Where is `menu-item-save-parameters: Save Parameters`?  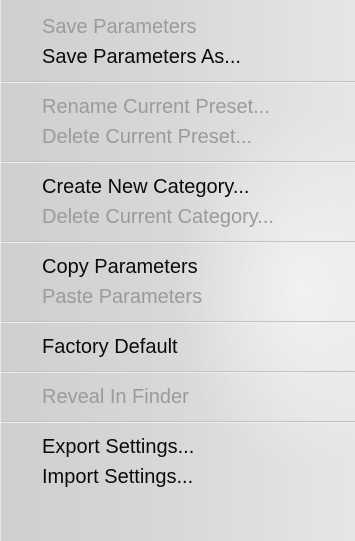 menu-item-save-parameters: Save Parameters is located at coordinates (119, 27).